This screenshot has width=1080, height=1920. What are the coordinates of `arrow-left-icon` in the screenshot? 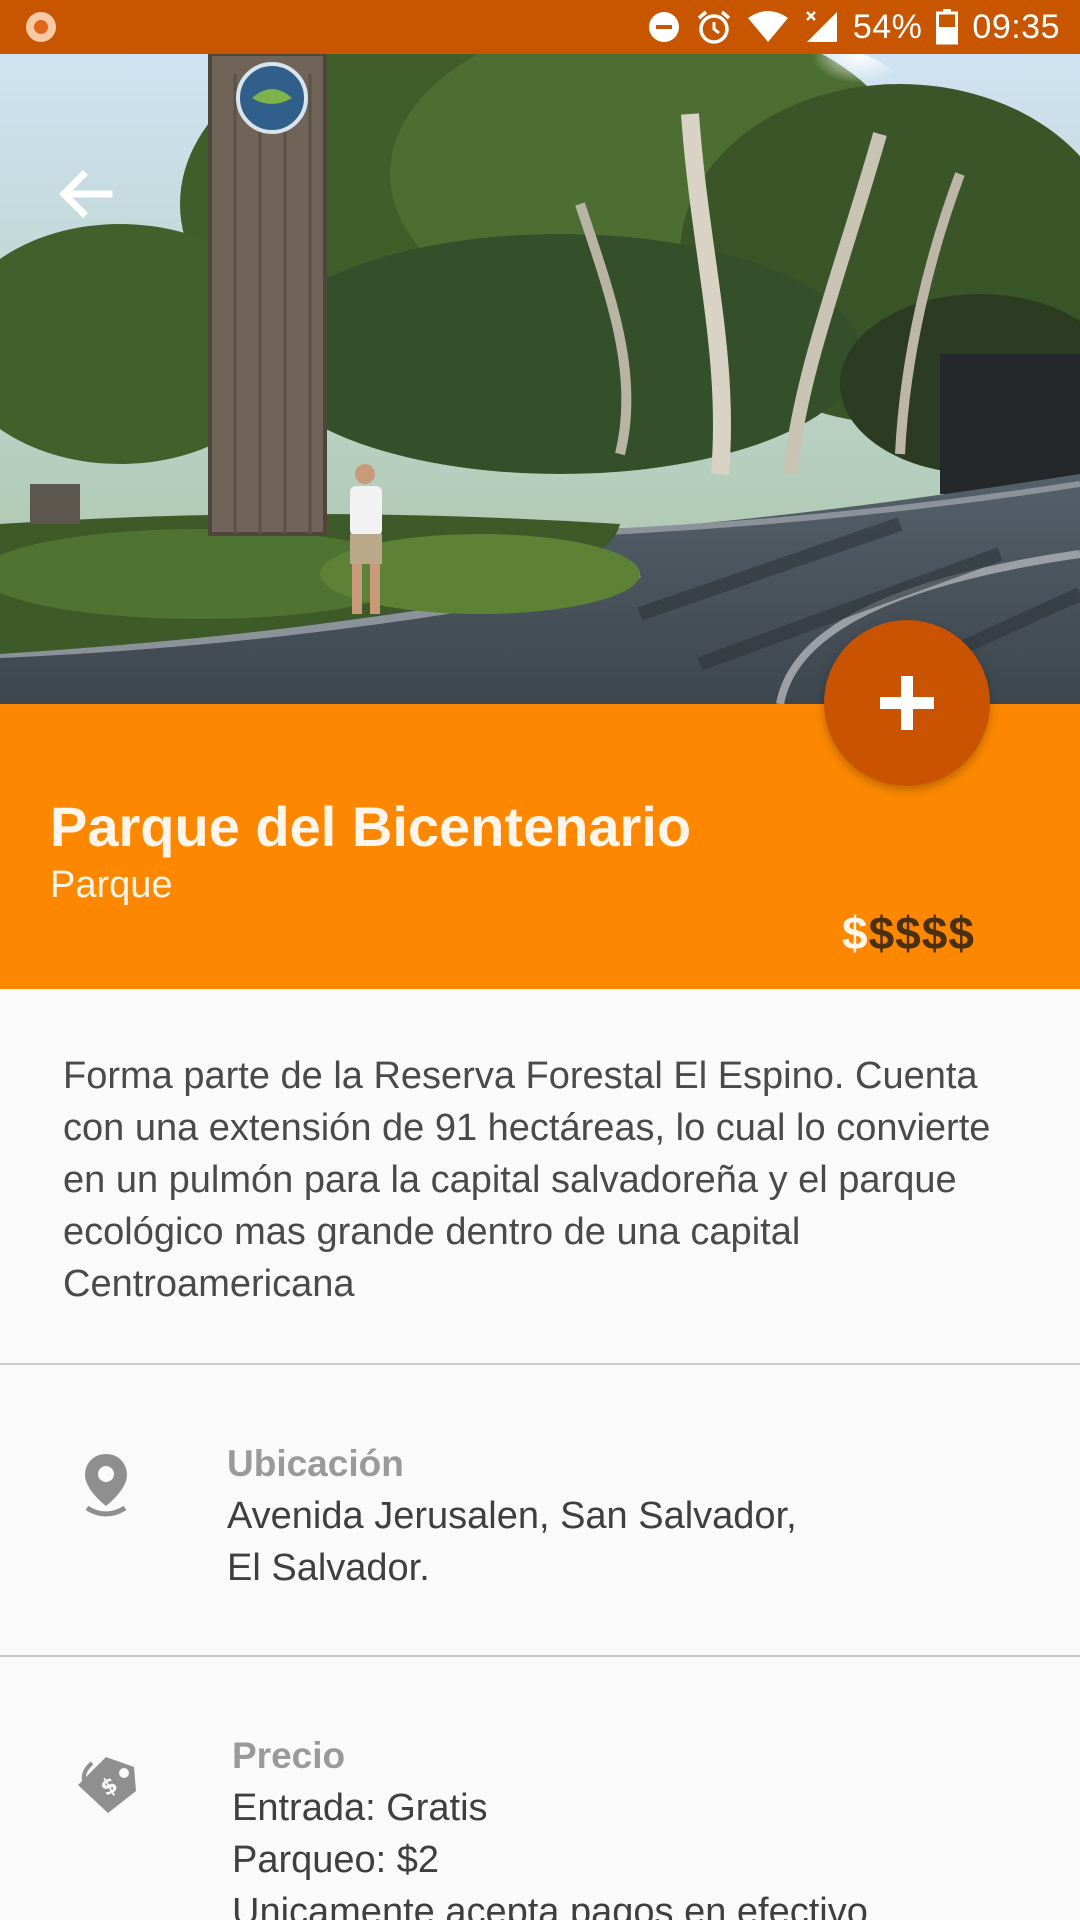 It's located at (86, 194).